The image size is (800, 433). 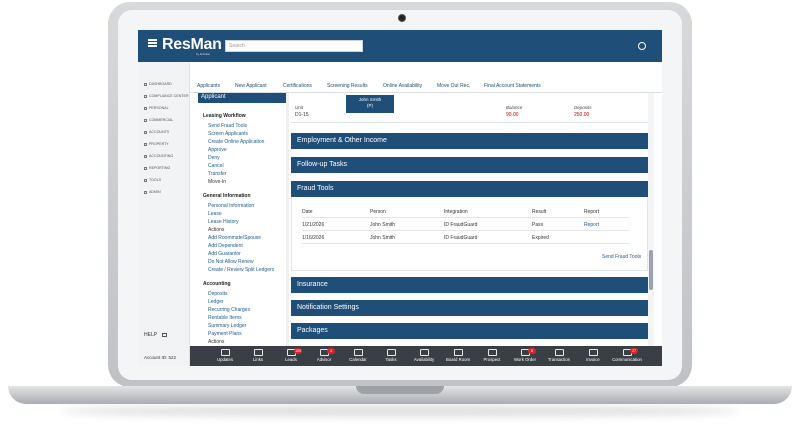 I want to click on search-input: Search, so click(x=294, y=46).